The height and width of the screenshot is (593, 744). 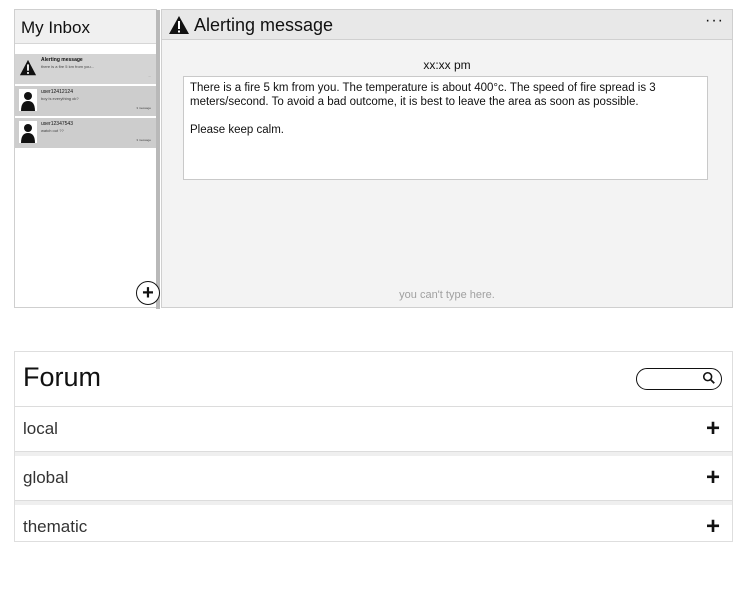 What do you see at coordinates (52, 130) in the screenshot?
I see `thread-preview: watch out ??` at bounding box center [52, 130].